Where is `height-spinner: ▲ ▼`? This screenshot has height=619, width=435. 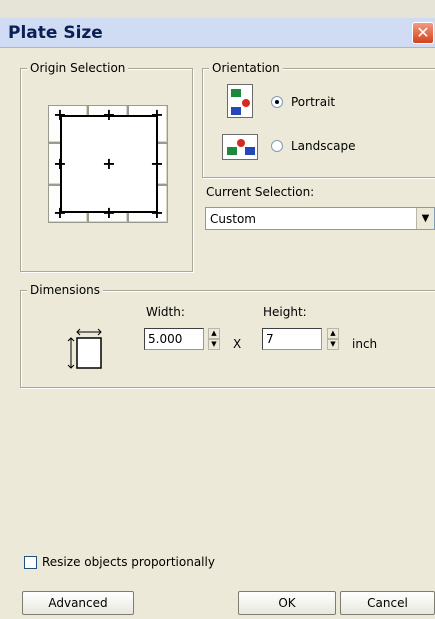
height-spinner: ▲ ▼ is located at coordinates (333, 339).